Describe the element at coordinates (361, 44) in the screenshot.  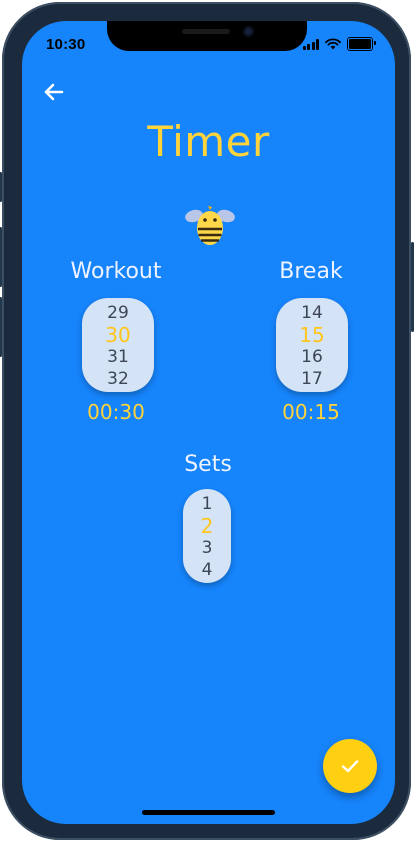
I see `battery-icon` at that location.